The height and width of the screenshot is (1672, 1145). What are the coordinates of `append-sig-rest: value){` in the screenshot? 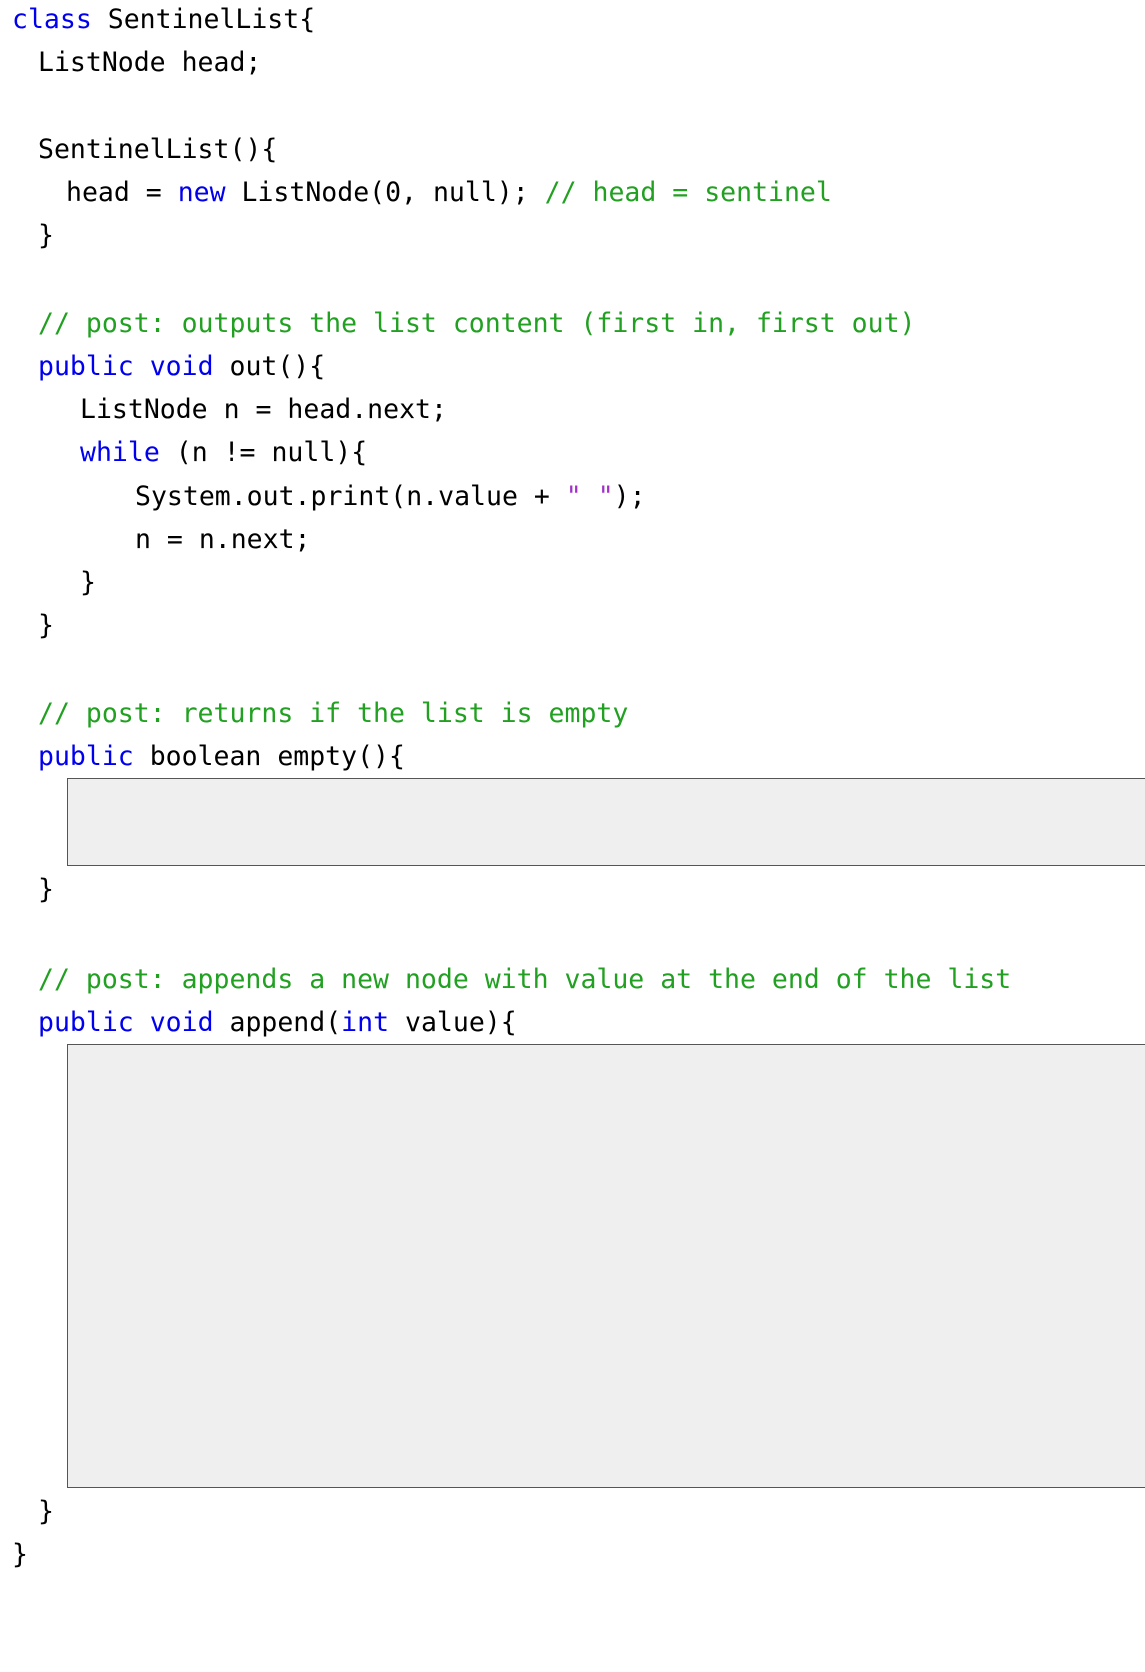 It's located at (453, 1022).